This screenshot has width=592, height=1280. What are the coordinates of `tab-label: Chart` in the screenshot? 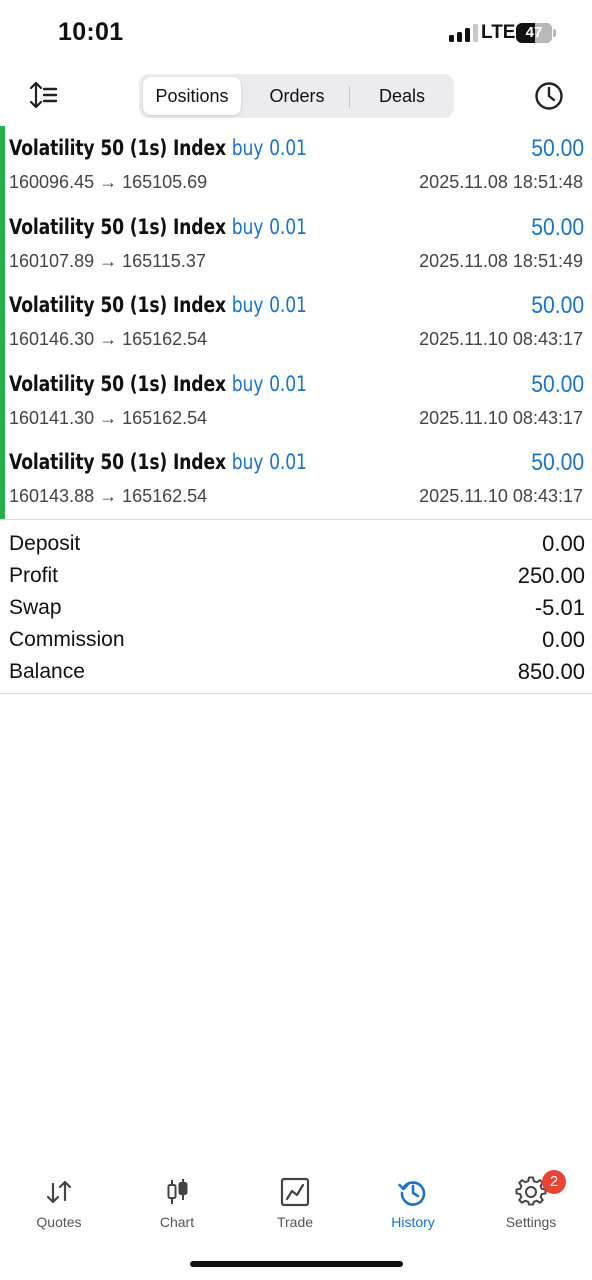 It's located at (177, 1222).